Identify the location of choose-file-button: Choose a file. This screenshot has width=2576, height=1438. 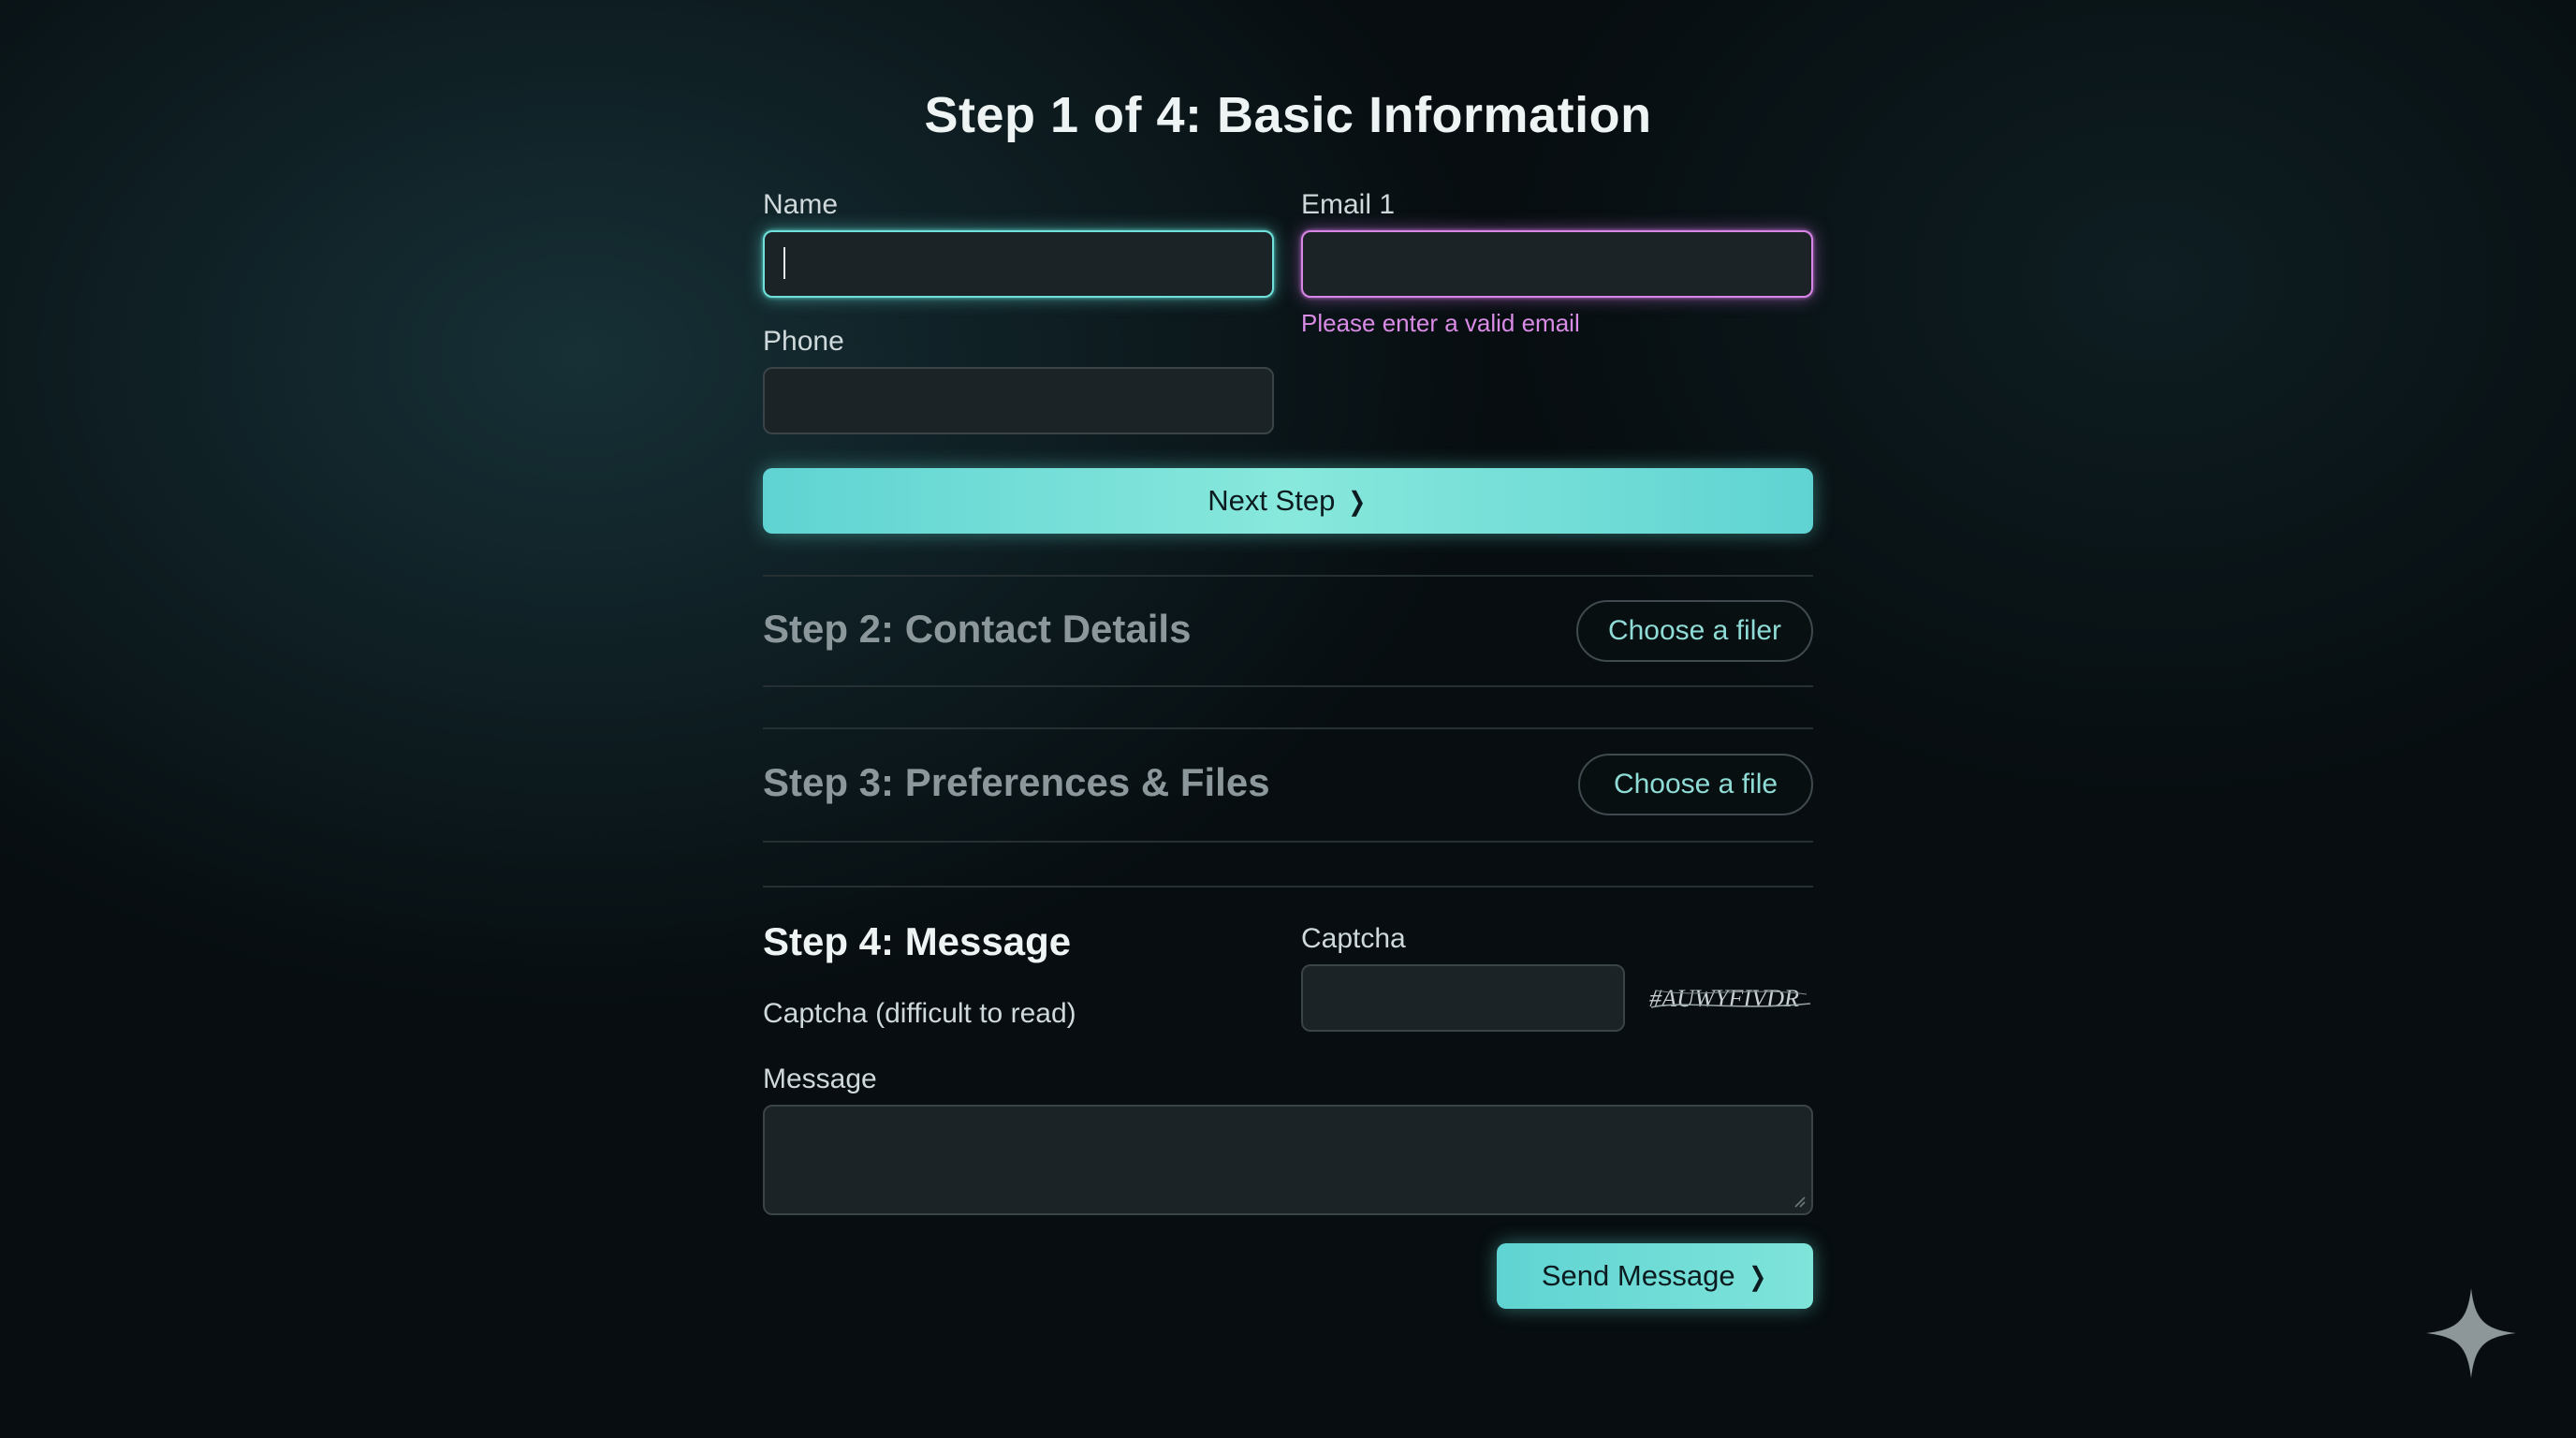
(1695, 784).